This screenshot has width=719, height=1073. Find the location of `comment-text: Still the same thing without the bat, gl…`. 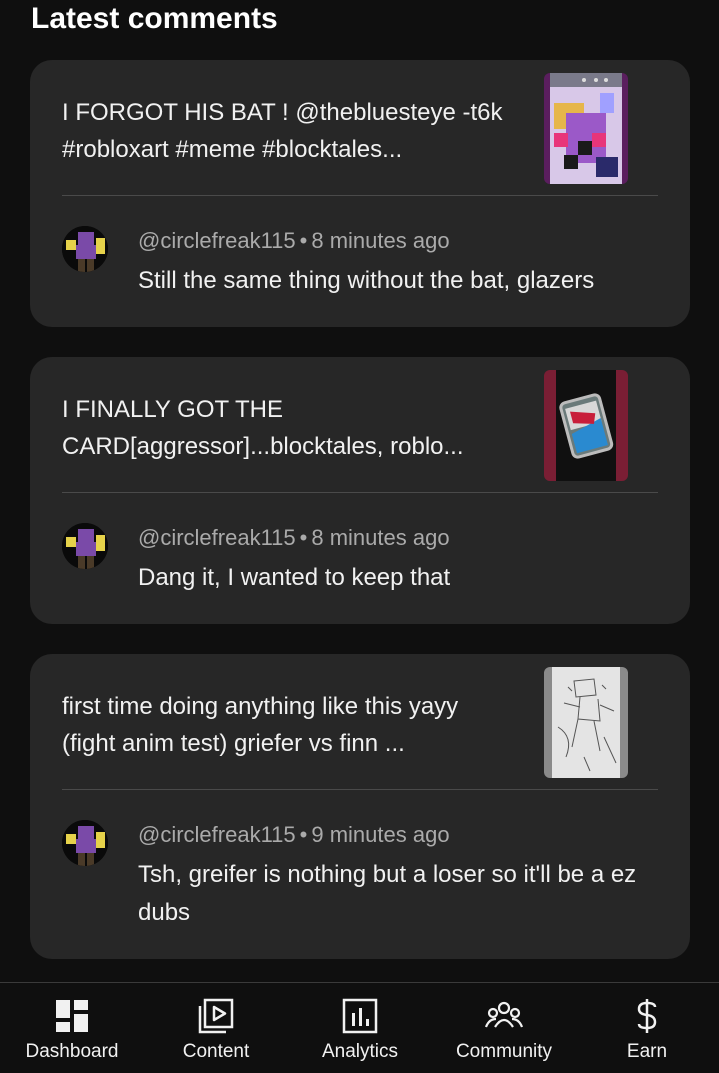

comment-text: Still the same thing without the bat, gl… is located at coordinates (393, 281).